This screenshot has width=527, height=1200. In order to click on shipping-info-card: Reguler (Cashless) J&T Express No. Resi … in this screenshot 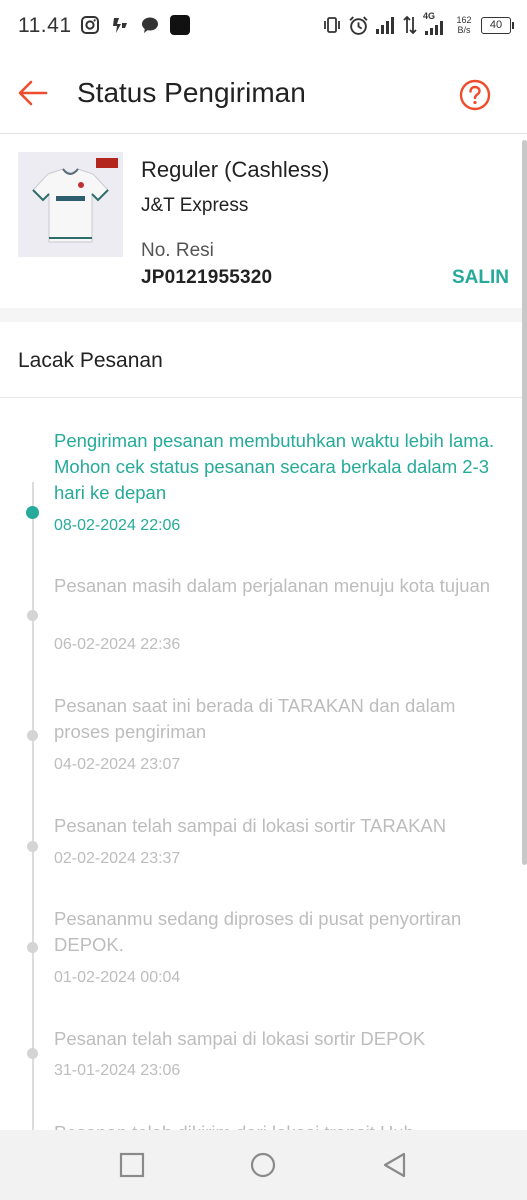, I will do `click(263, 221)`.